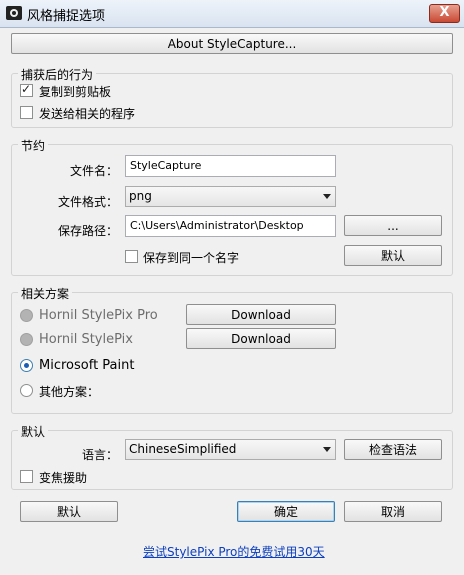  I want to click on stylepix-pro-label: Hornil StylePix Pro, so click(98, 315).